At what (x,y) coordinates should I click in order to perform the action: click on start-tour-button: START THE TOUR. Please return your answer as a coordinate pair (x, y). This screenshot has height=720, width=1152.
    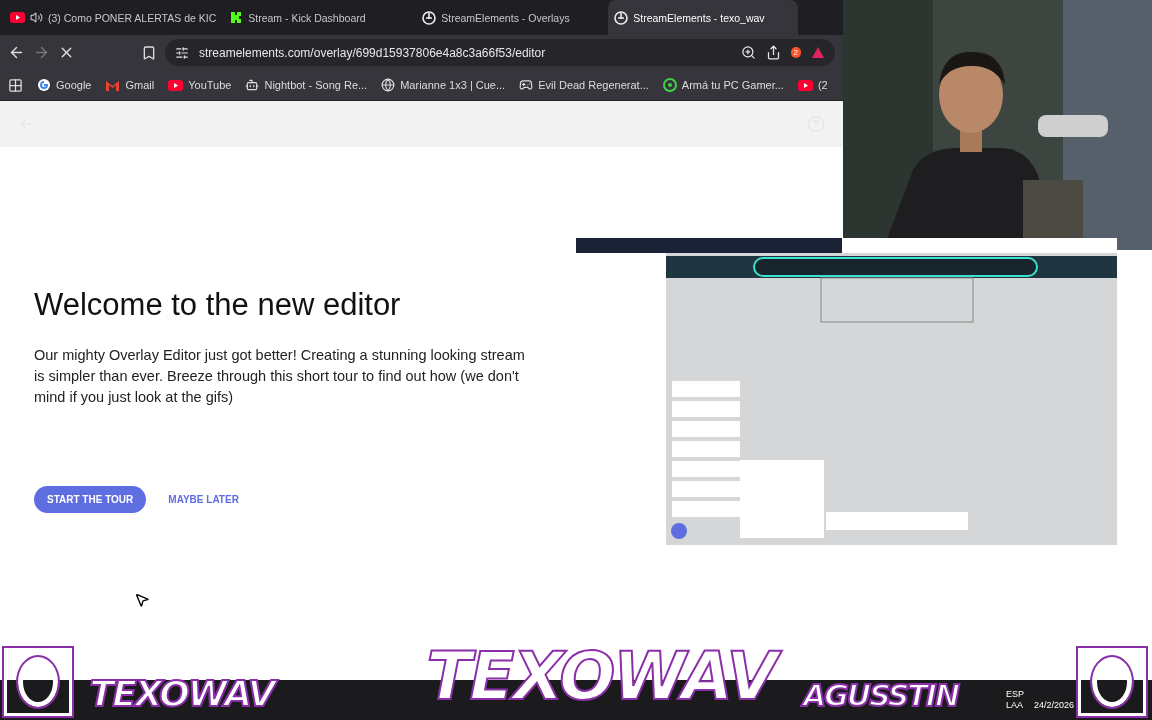
    Looking at the image, I should click on (90, 499).